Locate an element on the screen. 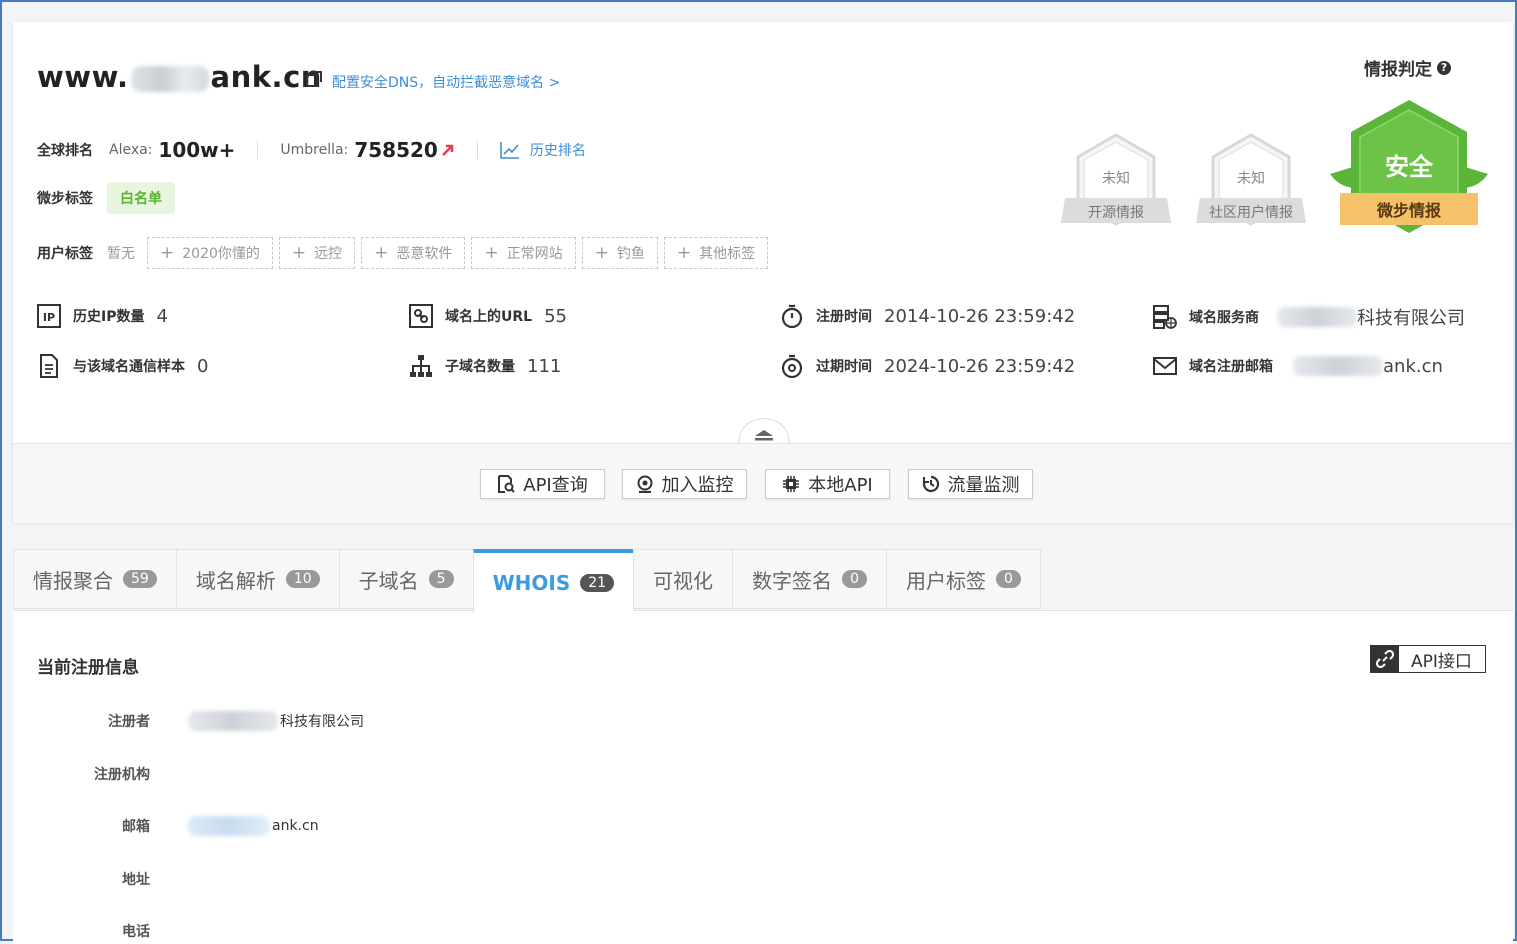  tab-label: 情报聚合 is located at coordinates (73, 580).